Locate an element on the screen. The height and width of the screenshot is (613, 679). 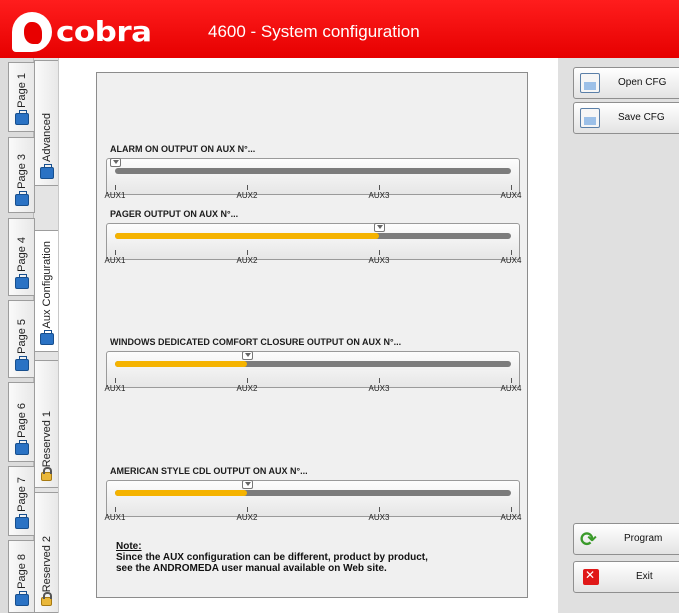
pager-output-slider: AUX1 AUX2 AUX3 AUX4 is located at coordinates (313, 244).